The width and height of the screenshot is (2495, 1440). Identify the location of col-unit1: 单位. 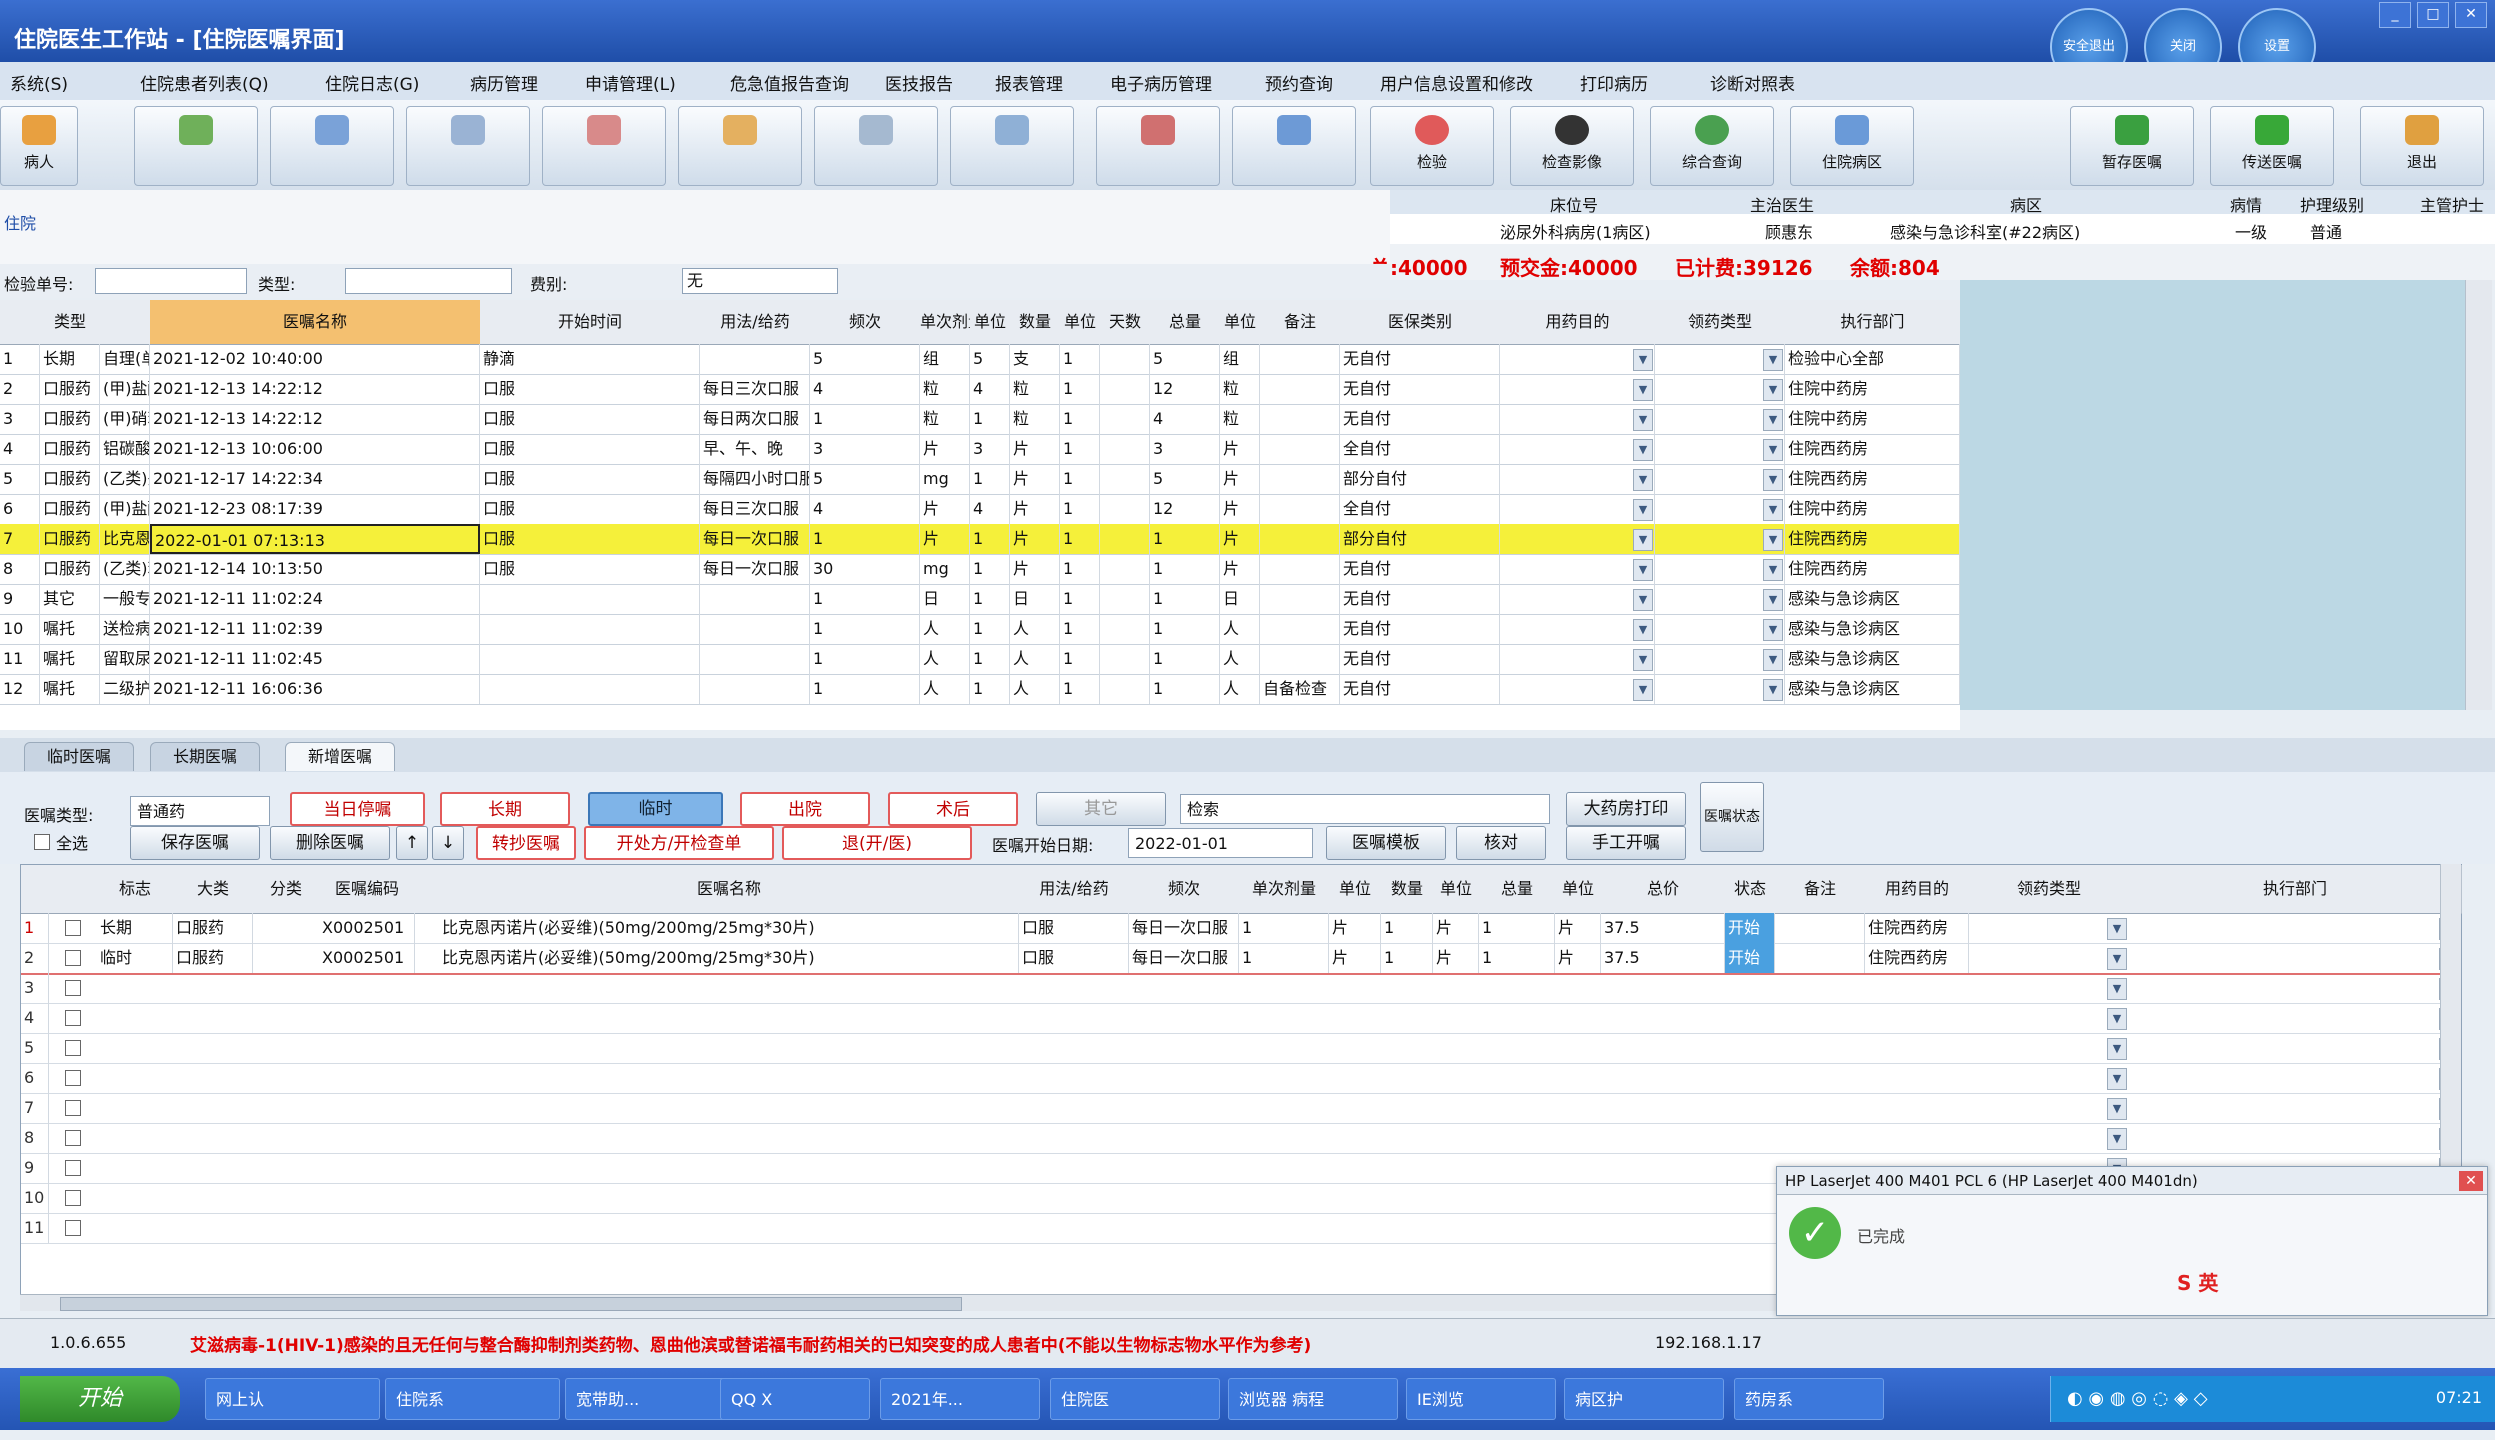
(990, 322).